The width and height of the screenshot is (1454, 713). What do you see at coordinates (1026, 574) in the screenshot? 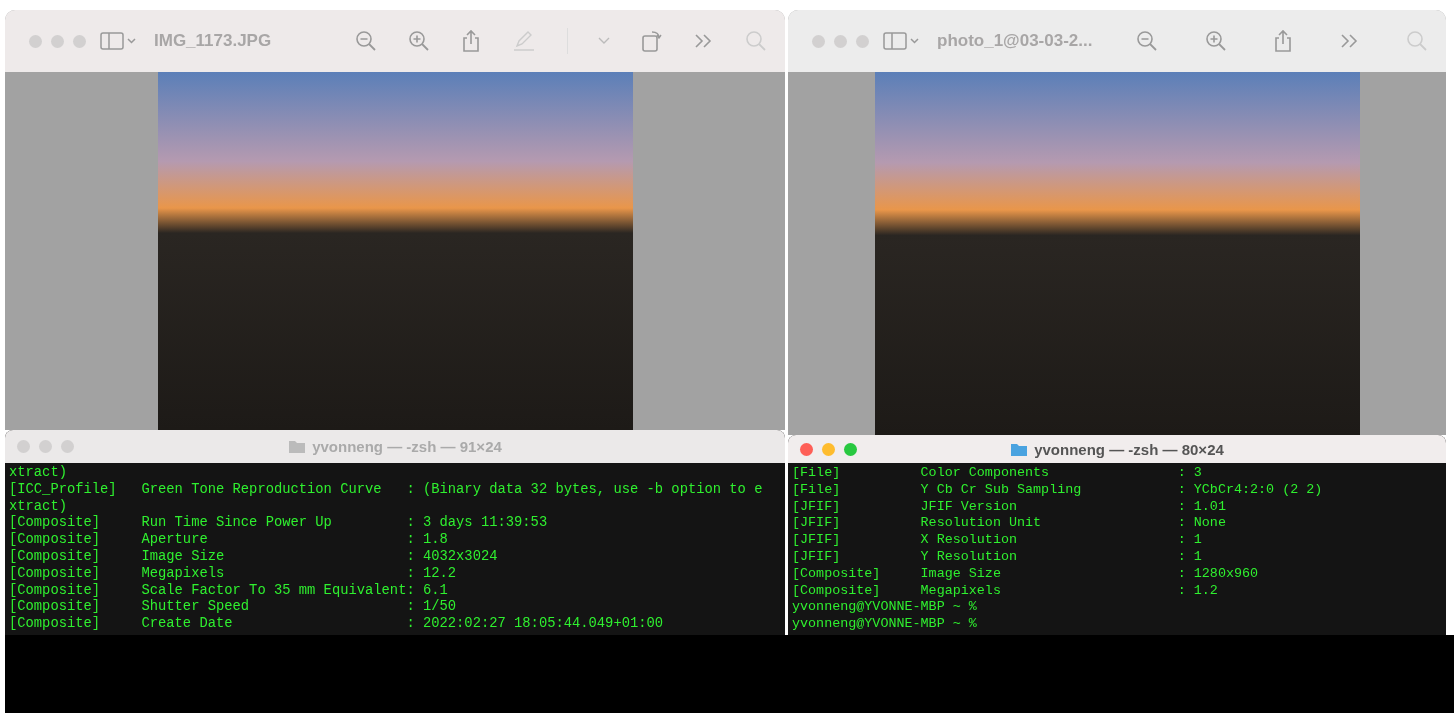
I see `terminal-line: [Composite] Image Size : 1280x960` at bounding box center [1026, 574].